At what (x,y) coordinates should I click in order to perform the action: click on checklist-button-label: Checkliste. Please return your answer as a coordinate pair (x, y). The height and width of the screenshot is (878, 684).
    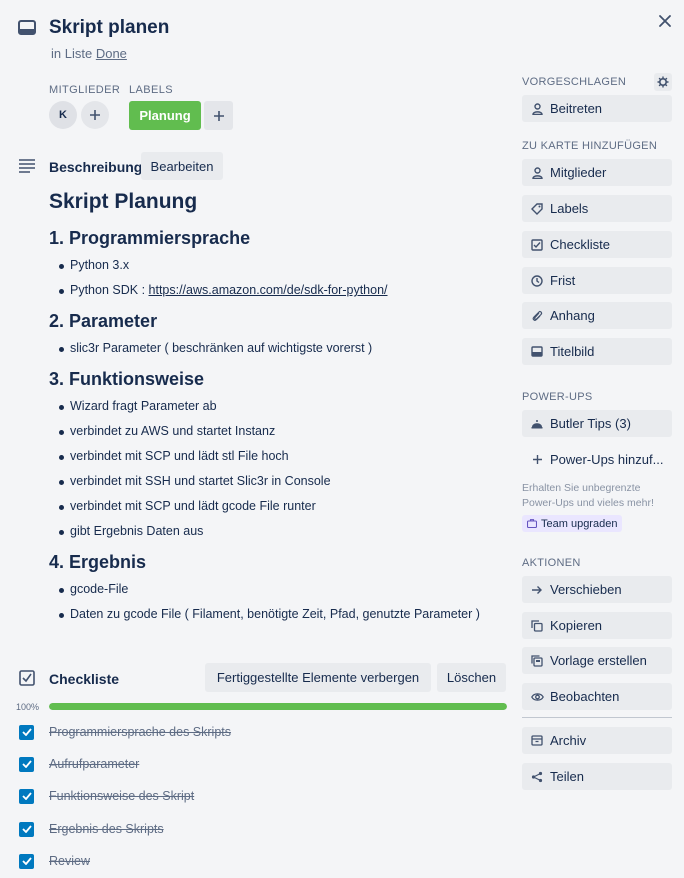
    Looking at the image, I should click on (580, 244).